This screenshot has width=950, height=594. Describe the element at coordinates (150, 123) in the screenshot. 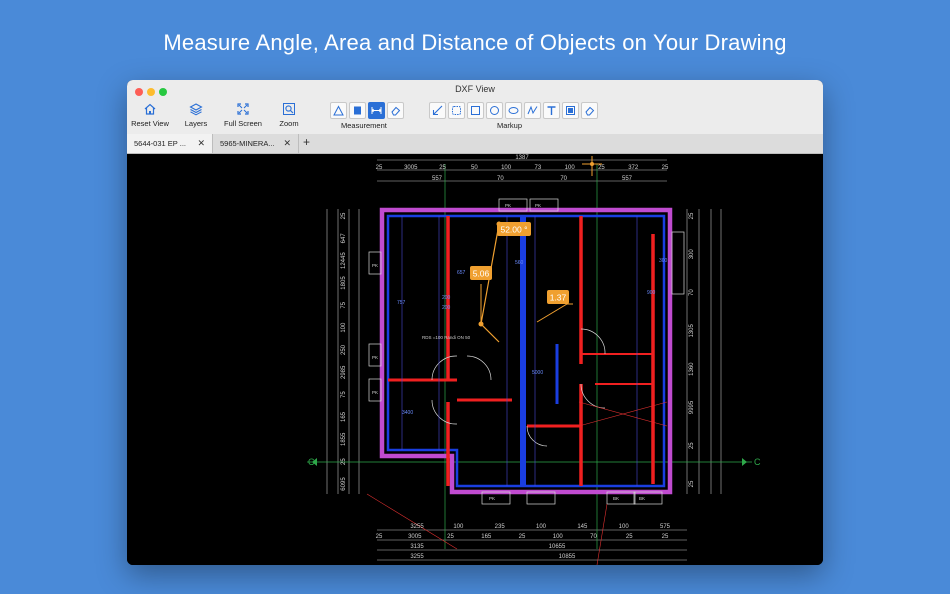

I see `reset-view-label: Reset View` at that location.